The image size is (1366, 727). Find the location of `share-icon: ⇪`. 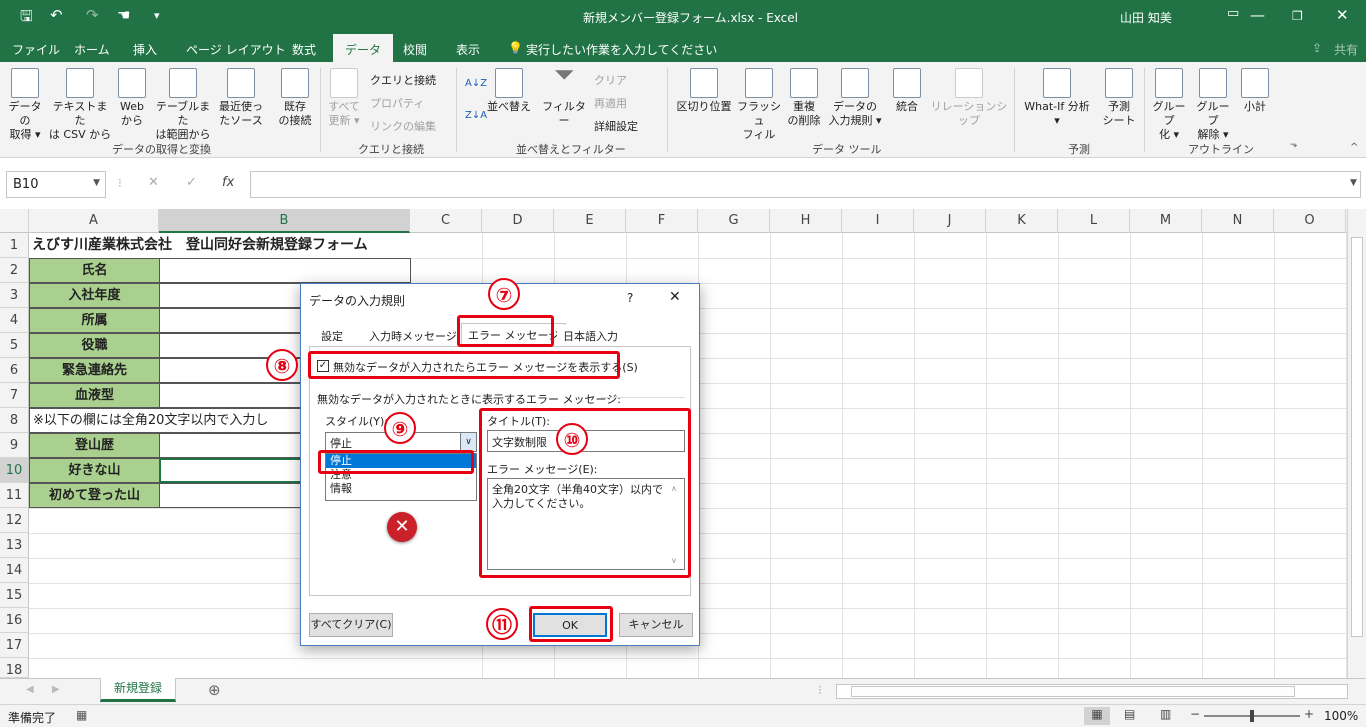

share-icon: ⇪ is located at coordinates (1317, 48).